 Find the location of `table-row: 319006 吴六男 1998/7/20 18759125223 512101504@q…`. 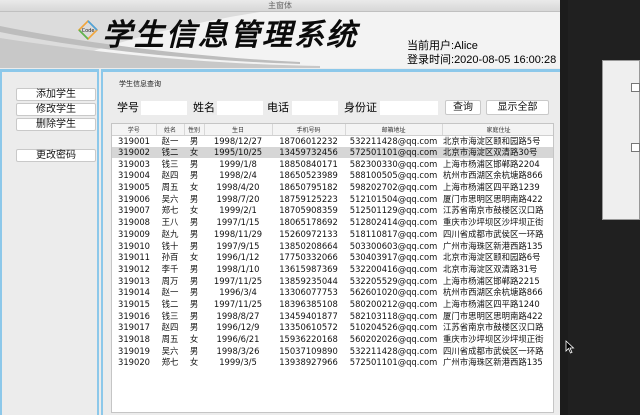

table-row: 319006 吴六男 1998/7/20 18759125223 512101504@q… is located at coordinates (332, 199).